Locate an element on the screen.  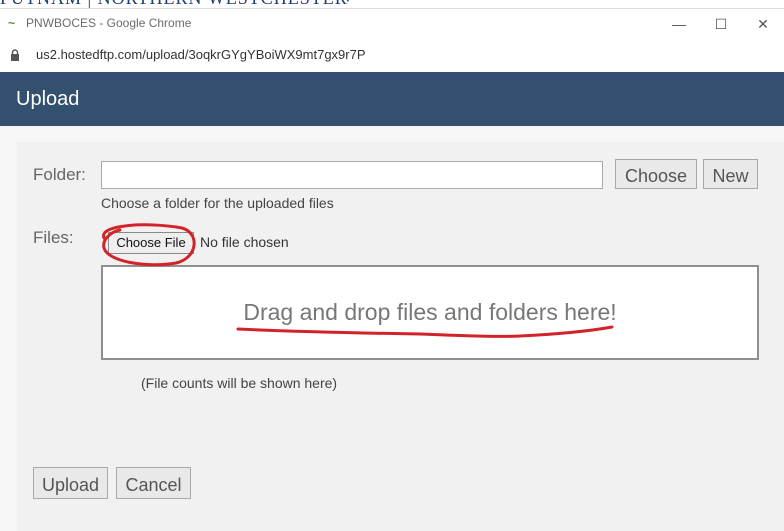
choose-file-button: Choose File is located at coordinates (151, 243).